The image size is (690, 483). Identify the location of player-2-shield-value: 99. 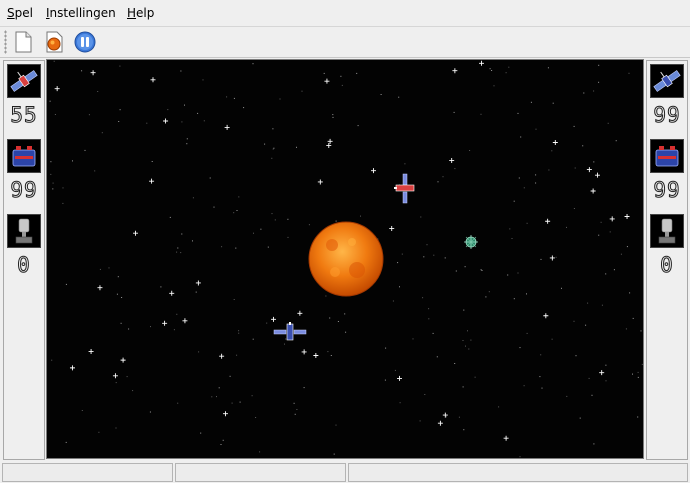
(667, 190).